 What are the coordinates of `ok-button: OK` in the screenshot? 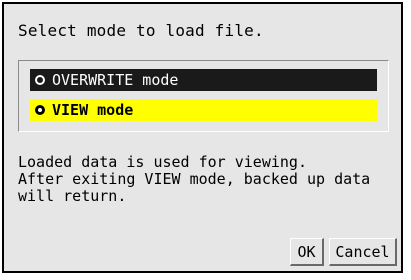 It's located at (307, 252).